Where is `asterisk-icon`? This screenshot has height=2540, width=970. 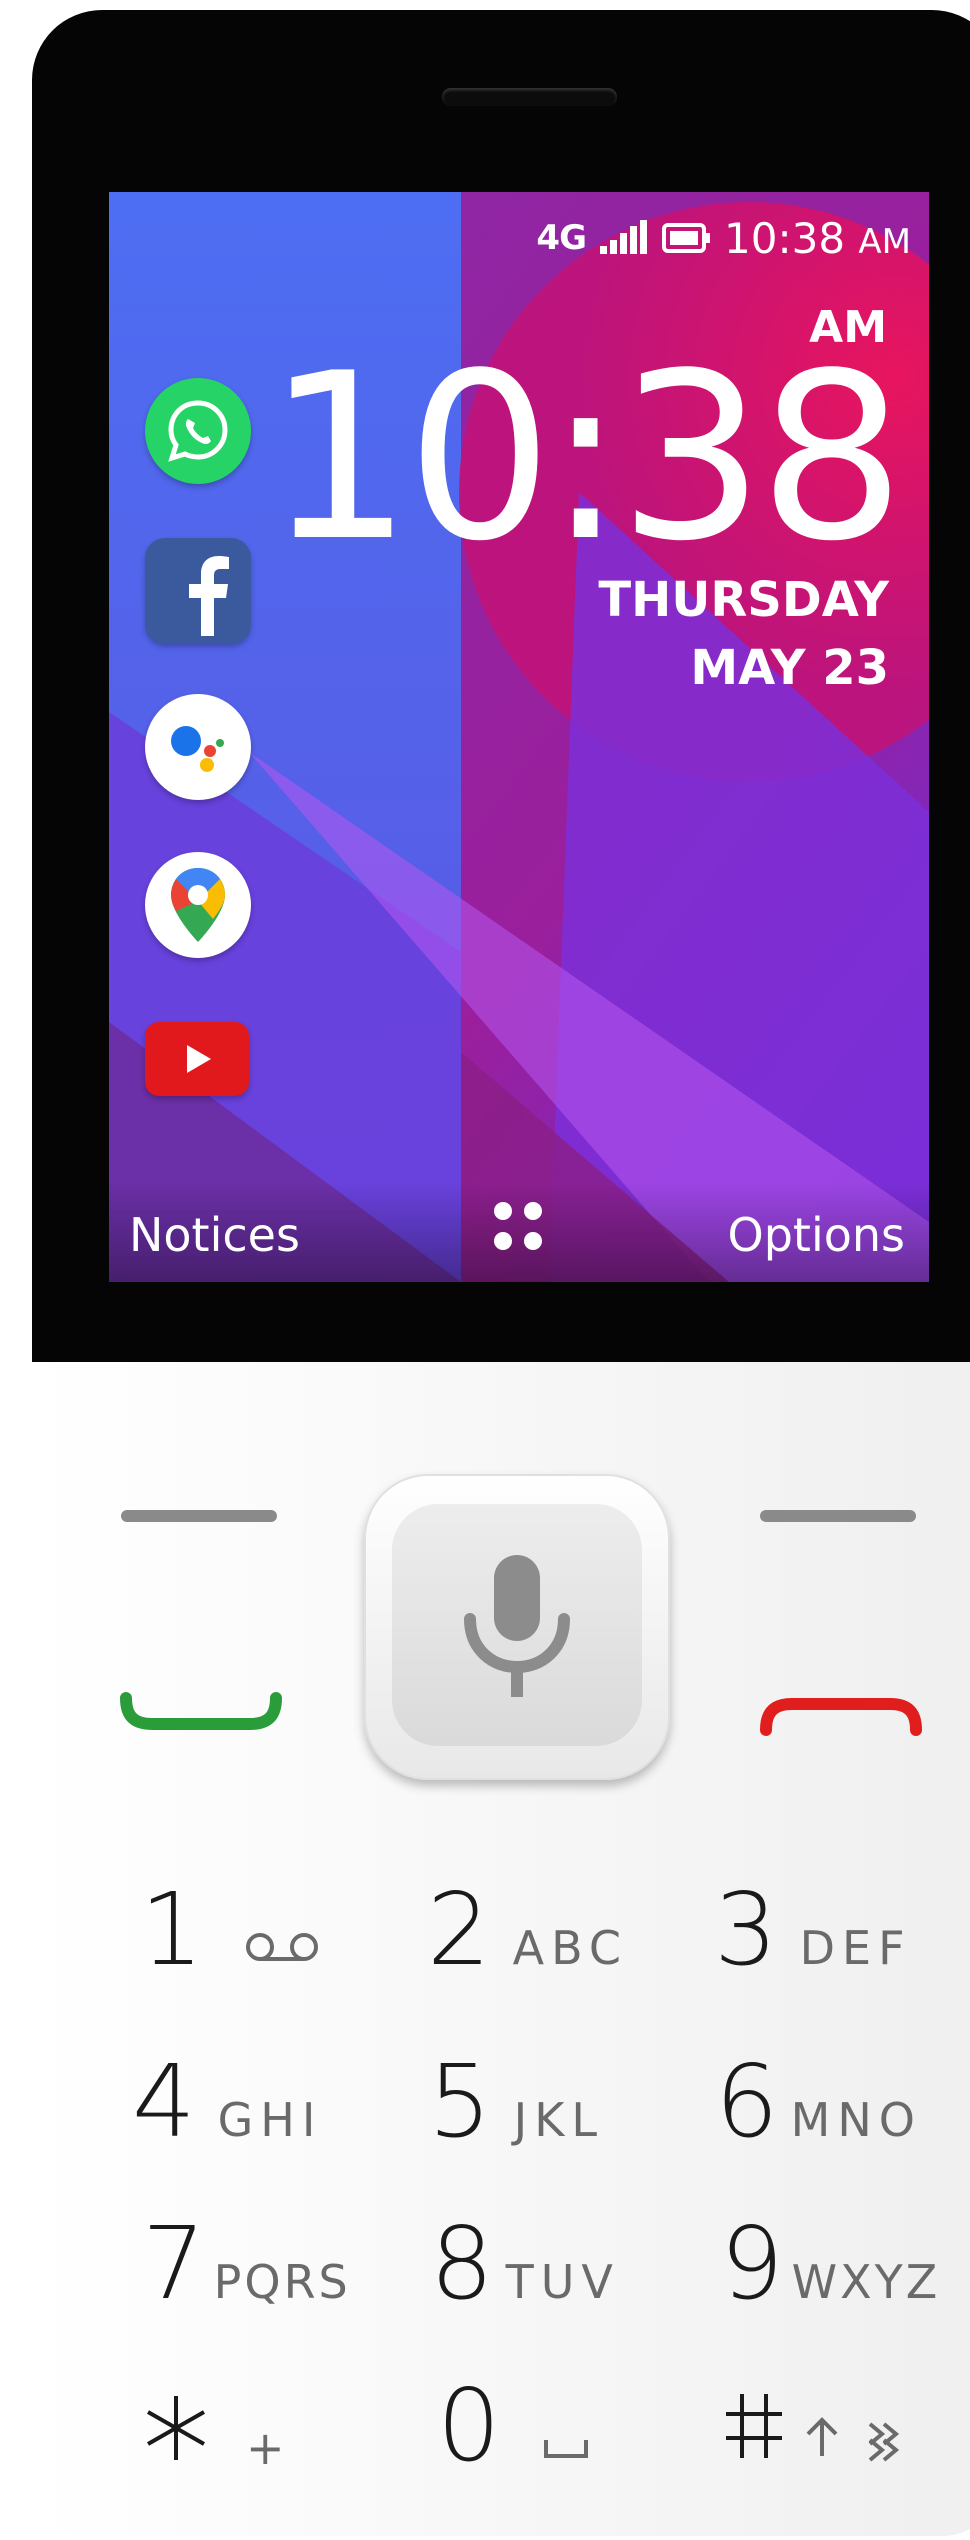
asterisk-icon is located at coordinates (176, 2428).